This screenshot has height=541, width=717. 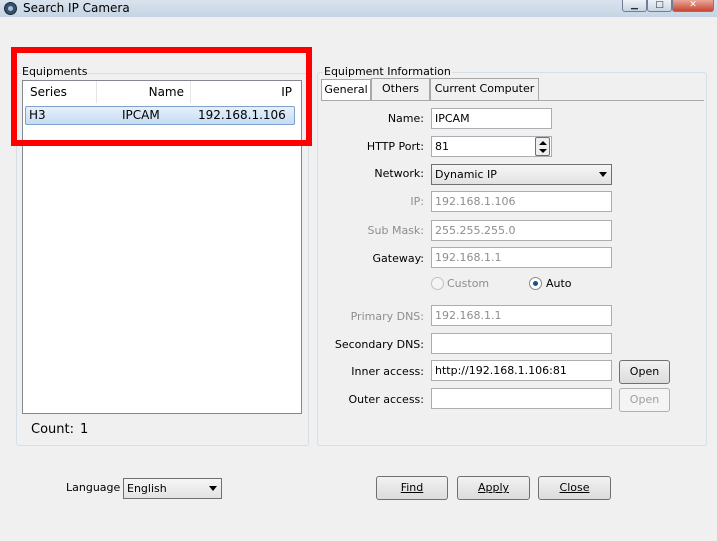 I want to click on inner-access-label: Inner access:, so click(x=387, y=371).